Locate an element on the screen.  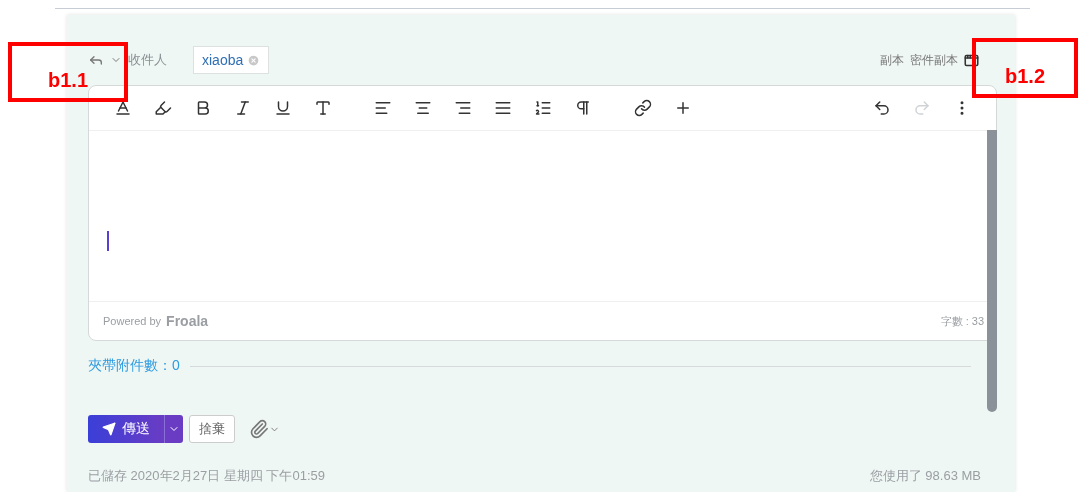
insert-icon is located at coordinates (683, 108).